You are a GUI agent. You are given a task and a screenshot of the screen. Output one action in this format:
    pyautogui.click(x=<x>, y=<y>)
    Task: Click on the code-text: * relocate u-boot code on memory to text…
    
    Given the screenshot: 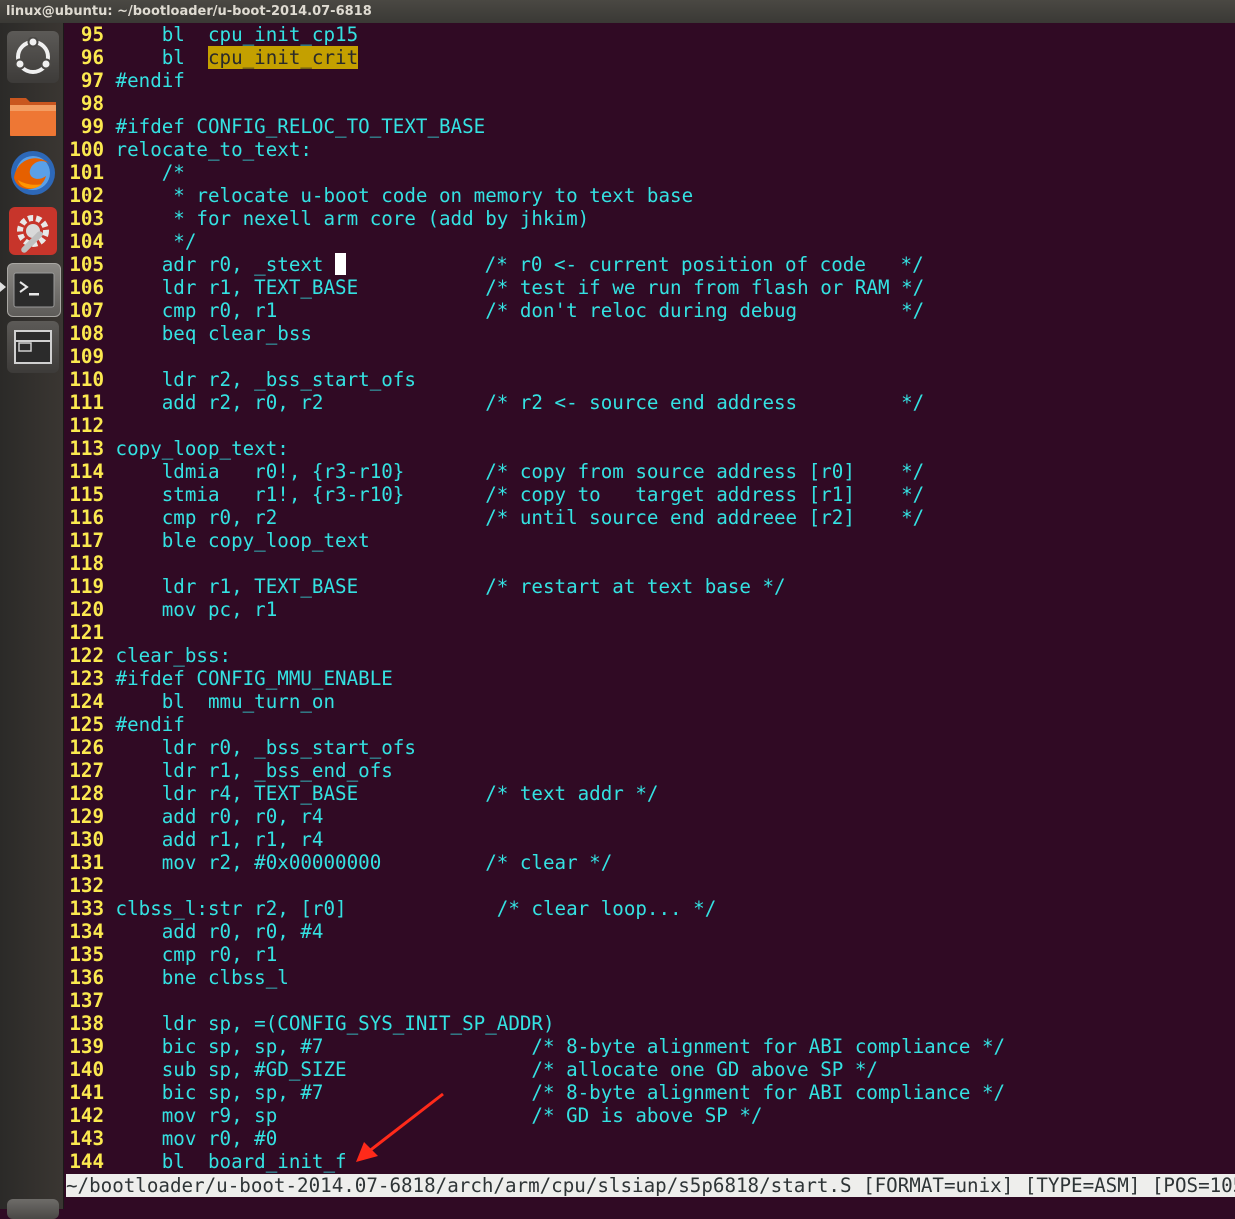 What is the action you would take?
    pyautogui.click(x=399, y=195)
    